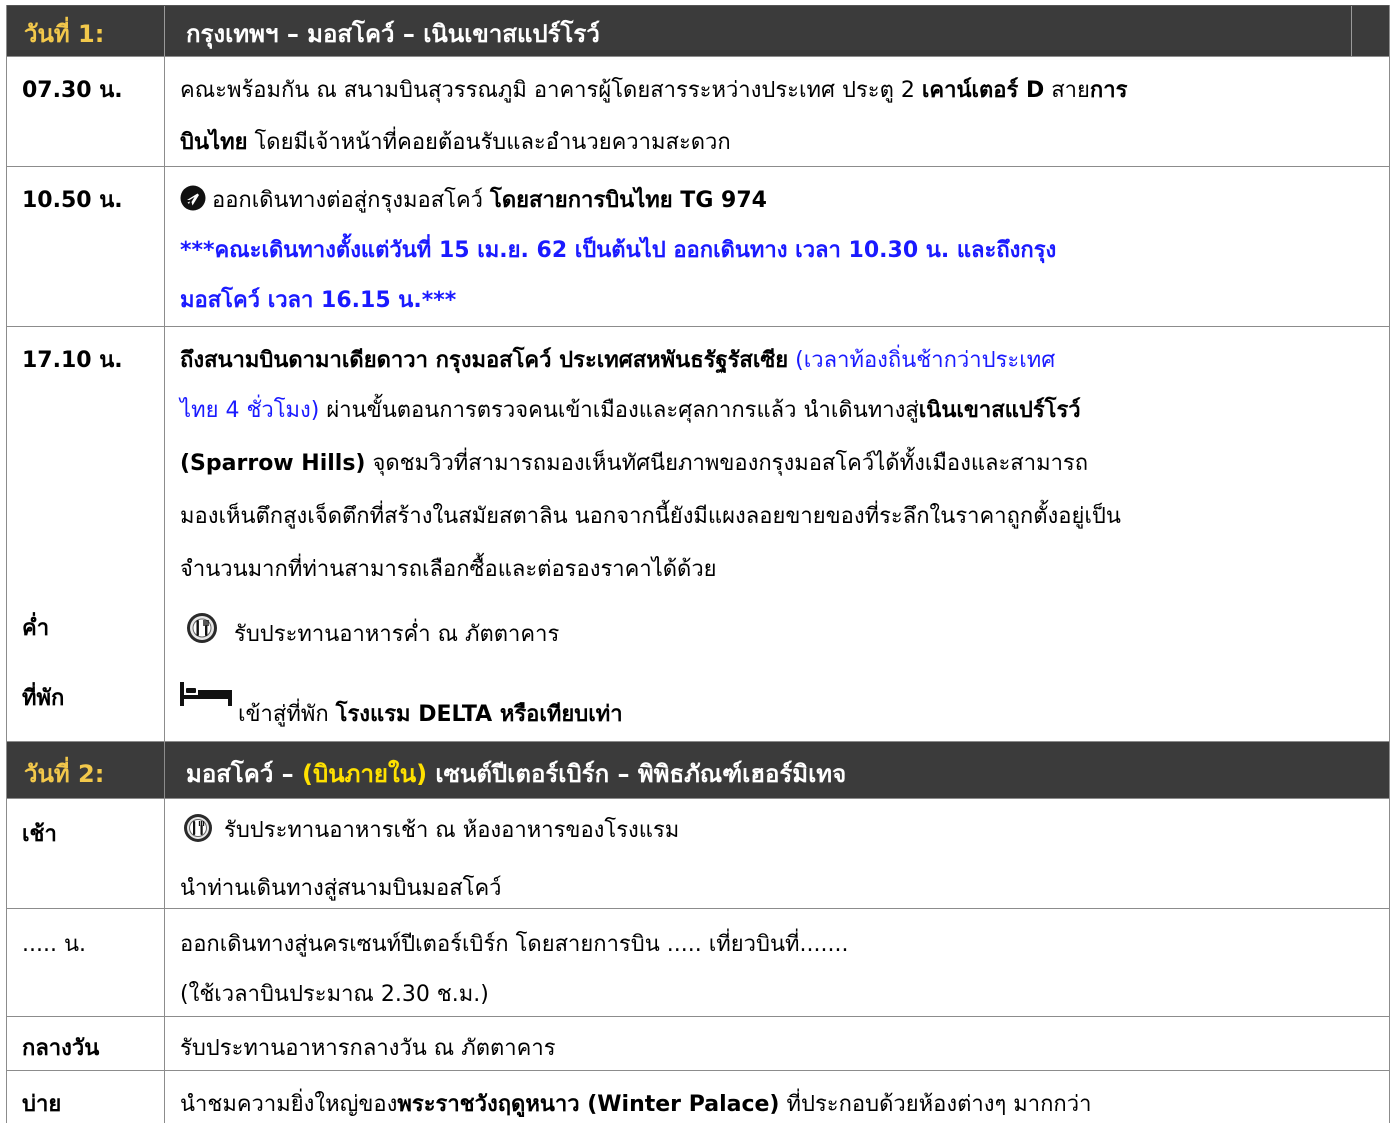 Image resolution: width=1394 pixels, height=1123 pixels. What do you see at coordinates (289, 1104) in the screenshot?
I see `text-segment: นำชมความยิ่งใหญ่ของ` at bounding box center [289, 1104].